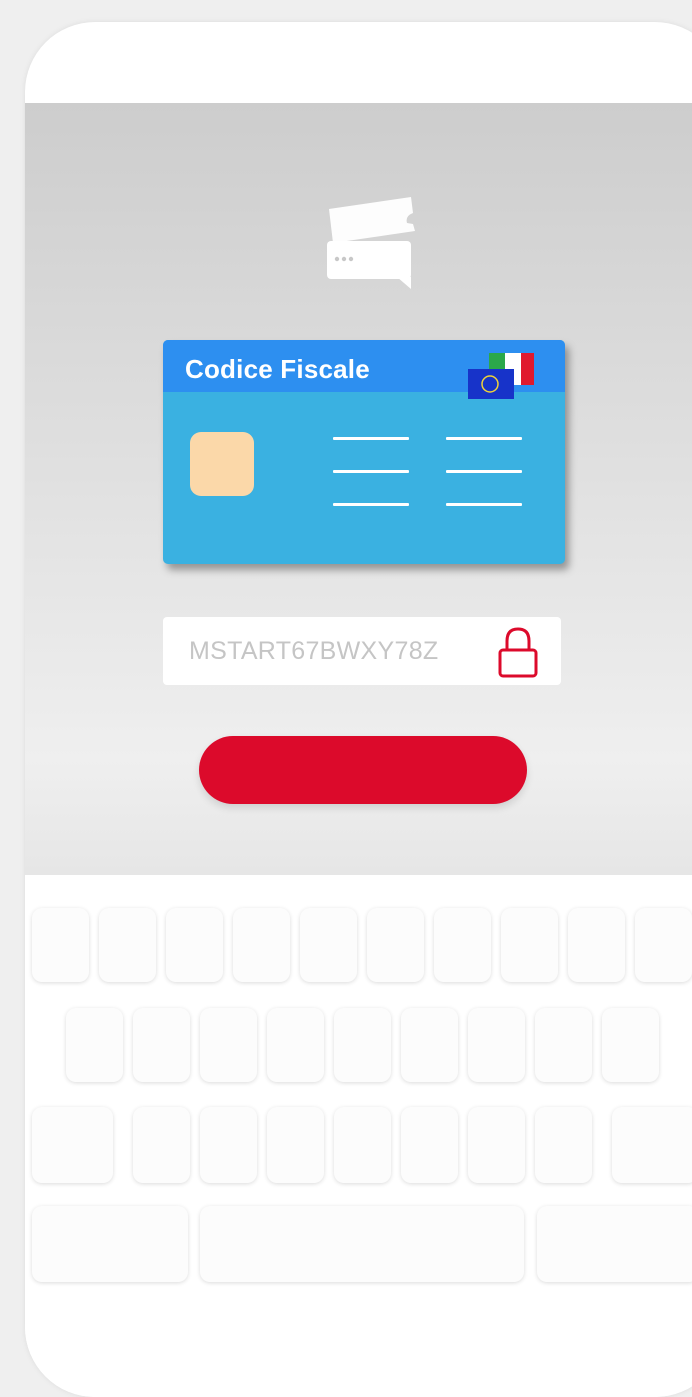  Describe the element at coordinates (518, 652) in the screenshot. I see `lock-icon` at that location.